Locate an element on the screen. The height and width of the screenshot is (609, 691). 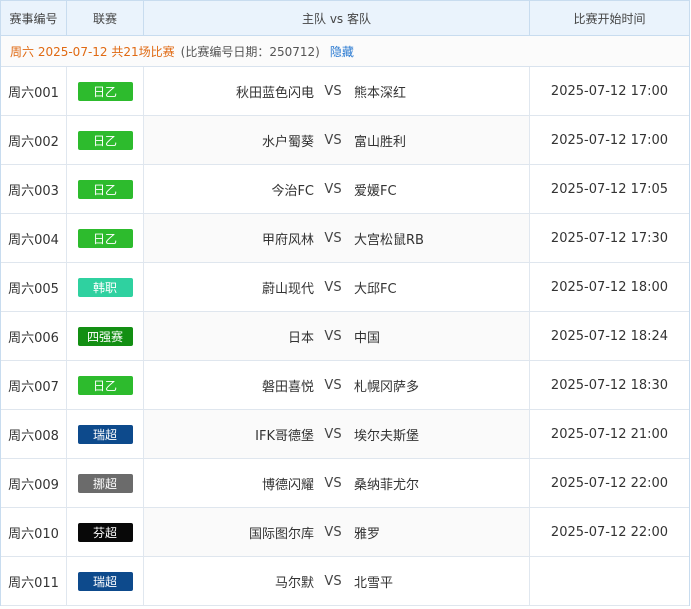
match-teams: 日本 VS 中国 is located at coordinates (336, 336).